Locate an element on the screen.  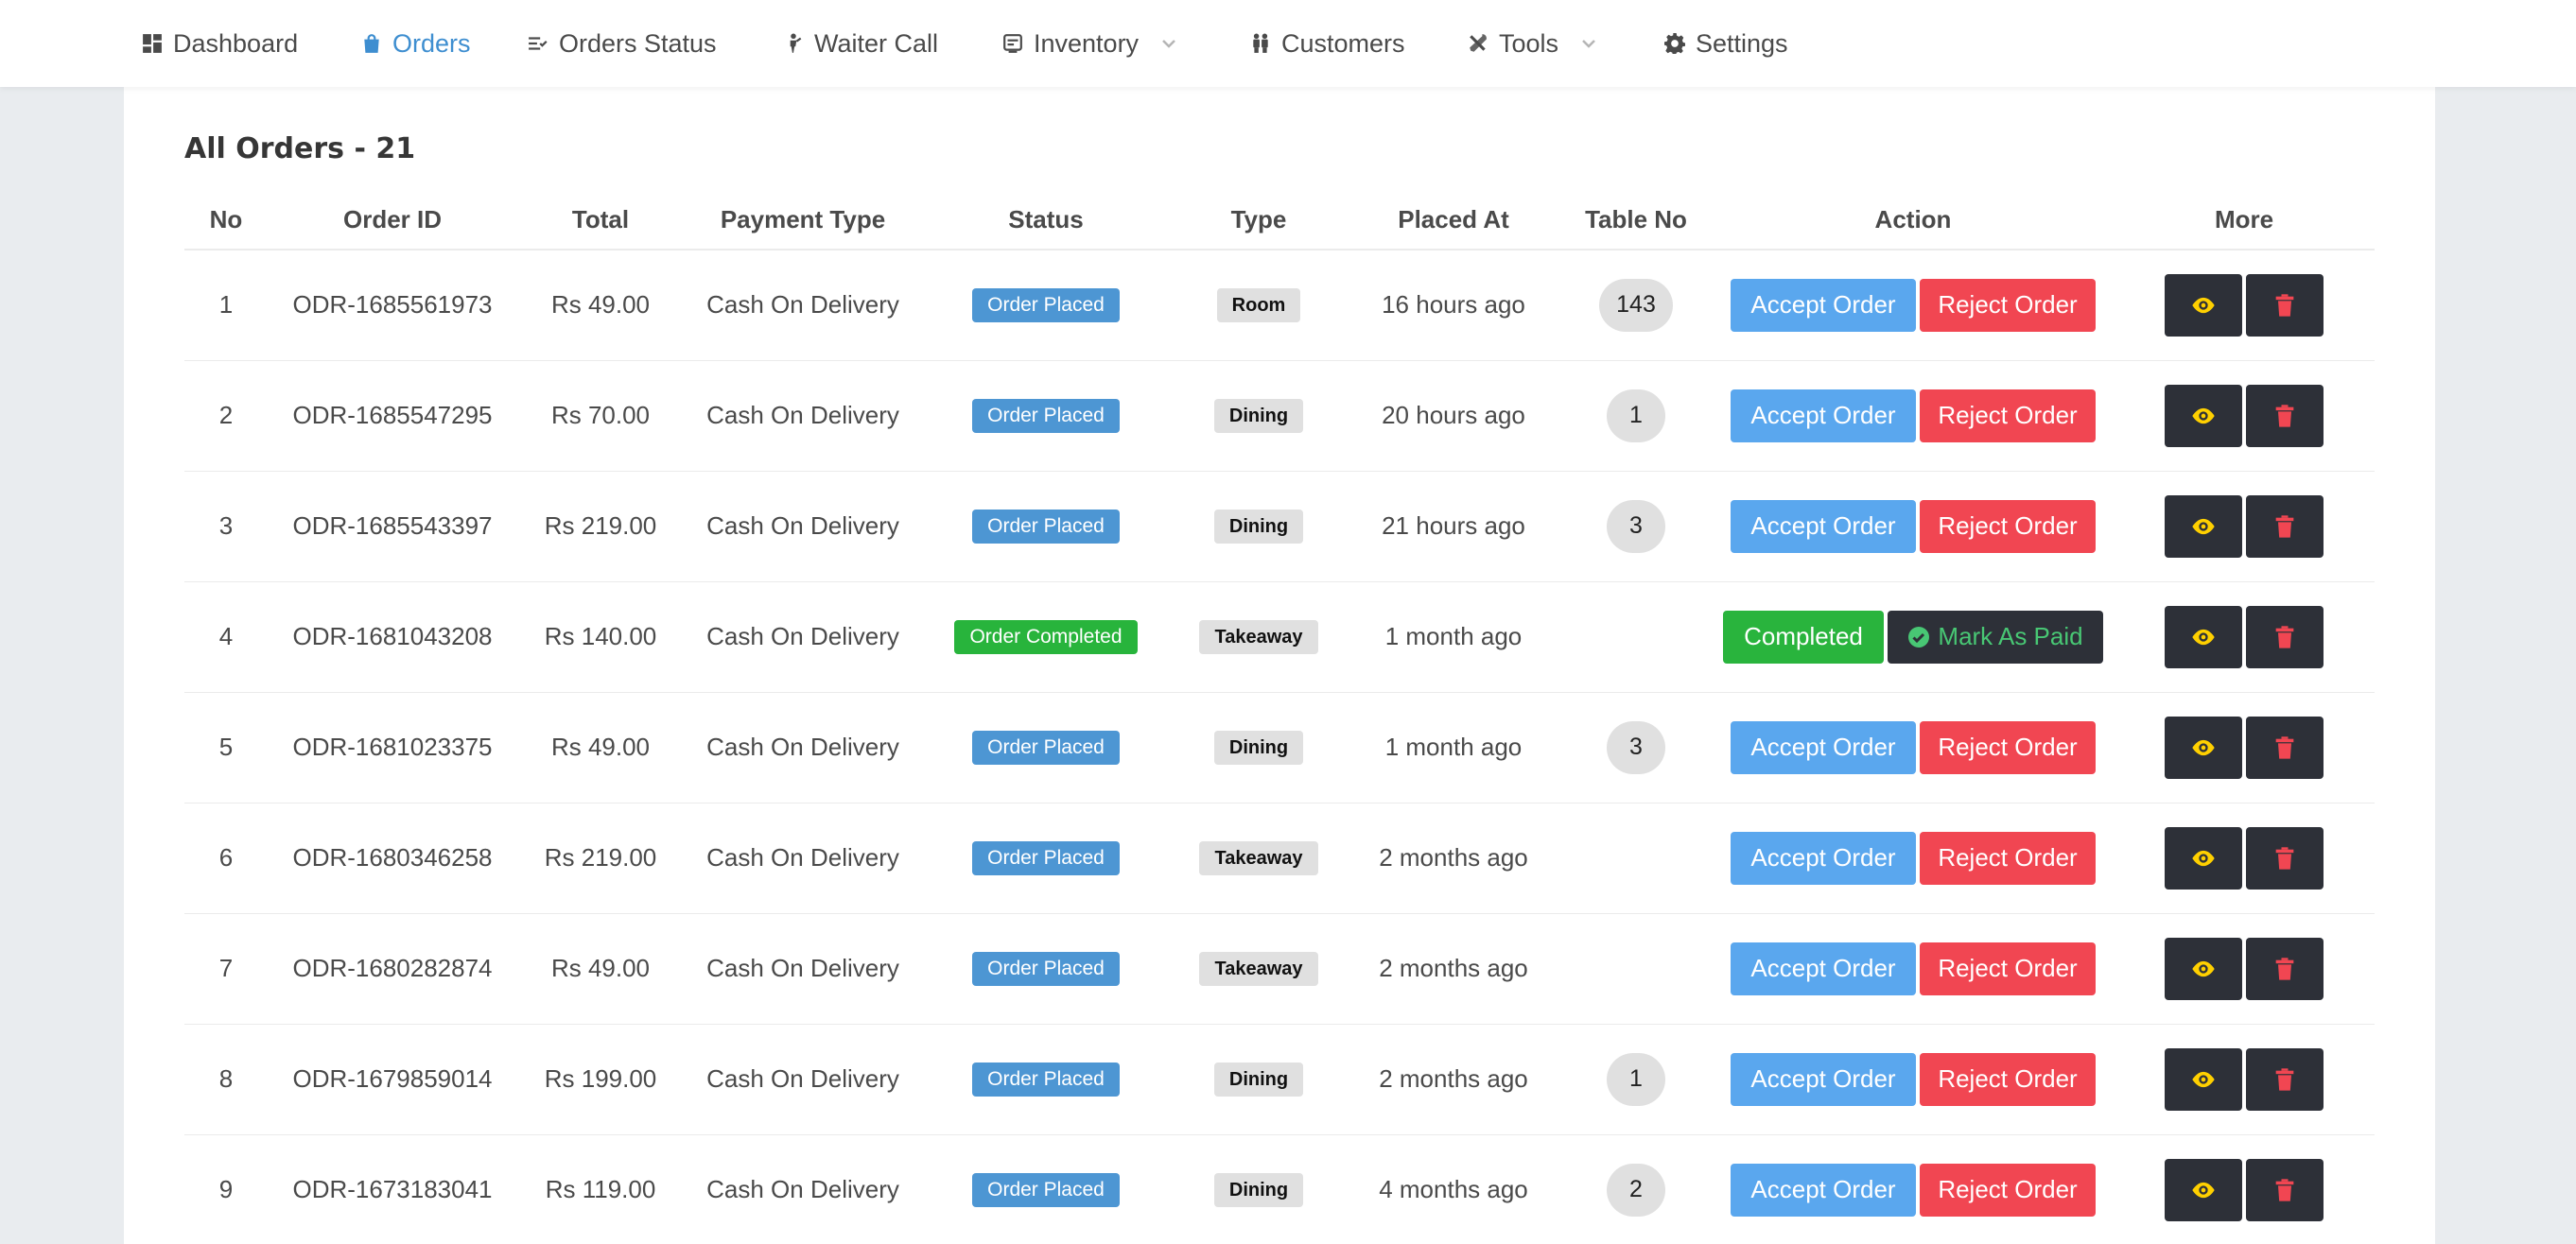
nav-label: Inventory is located at coordinates (1087, 43).